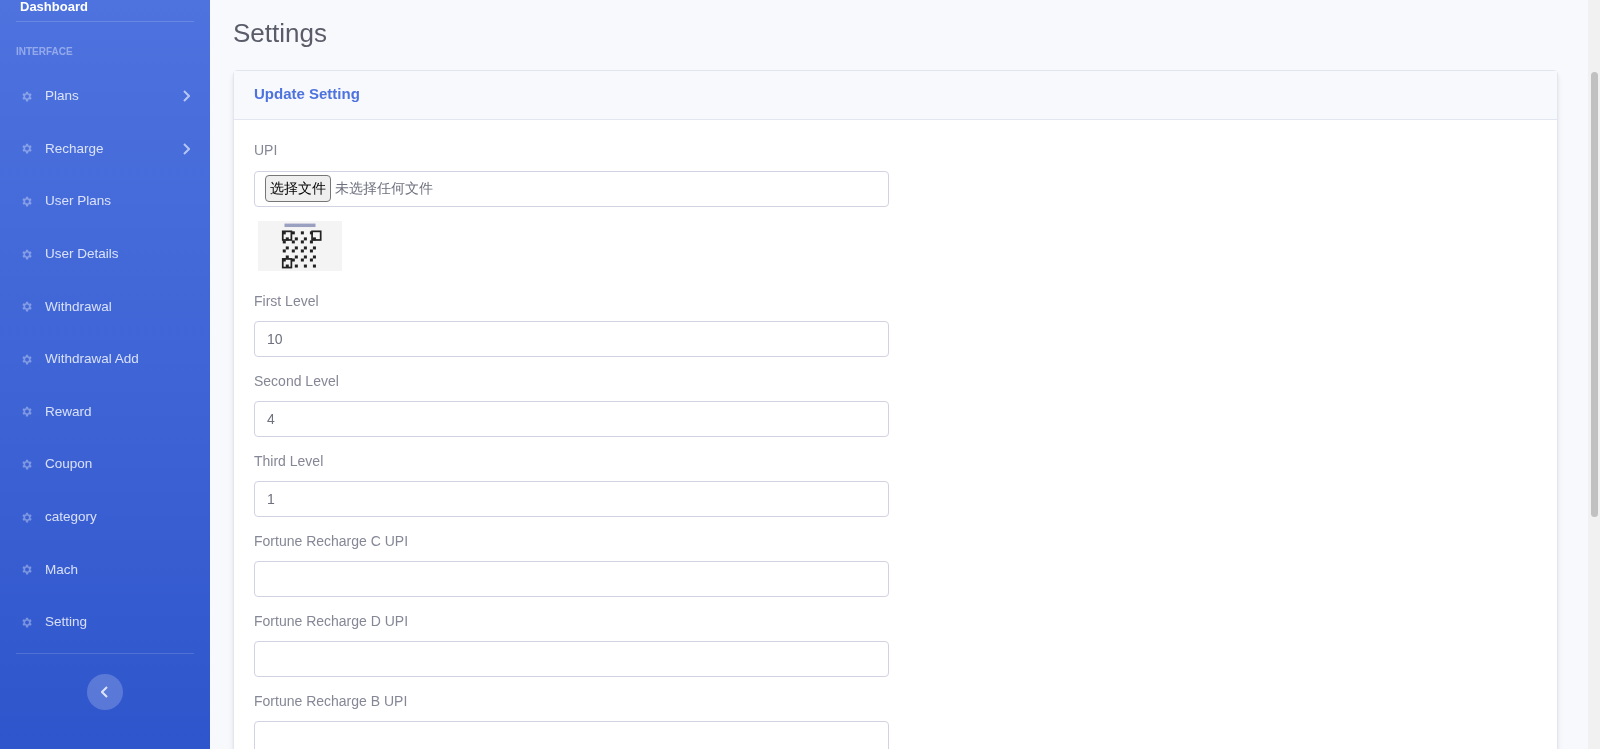  What do you see at coordinates (105, 96) in the screenshot?
I see `sidebar-item: Plans` at bounding box center [105, 96].